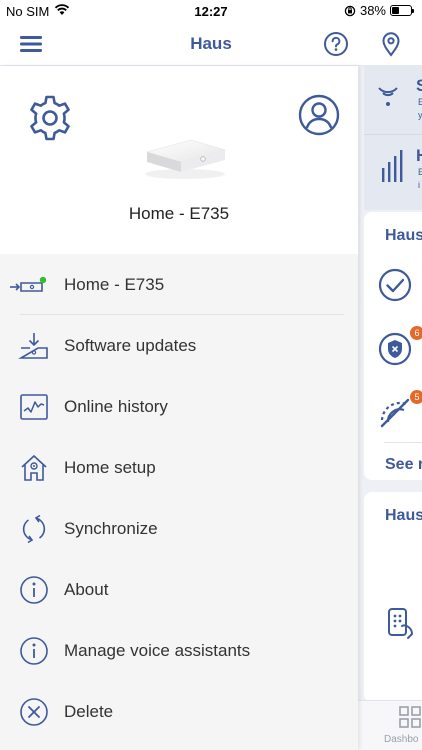  Describe the element at coordinates (403, 515) in the screenshot. I see `devices-card-title: Haus` at that location.